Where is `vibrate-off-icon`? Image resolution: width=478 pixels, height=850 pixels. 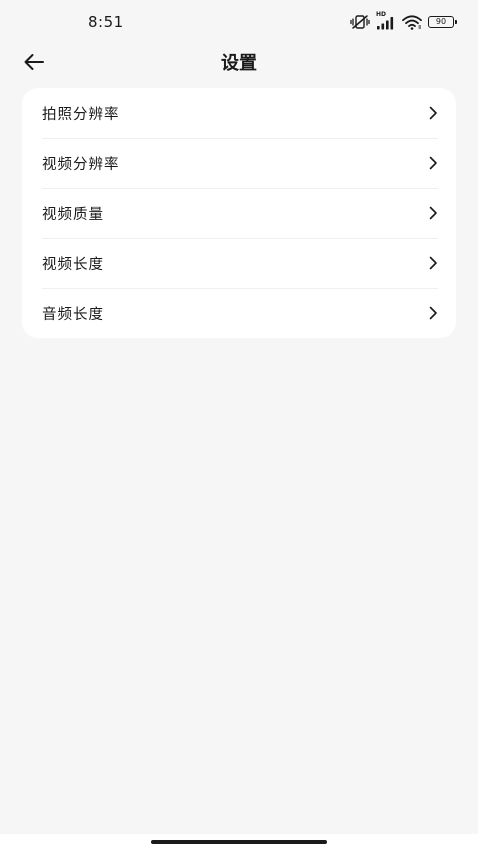
vibrate-off-icon is located at coordinates (360, 22).